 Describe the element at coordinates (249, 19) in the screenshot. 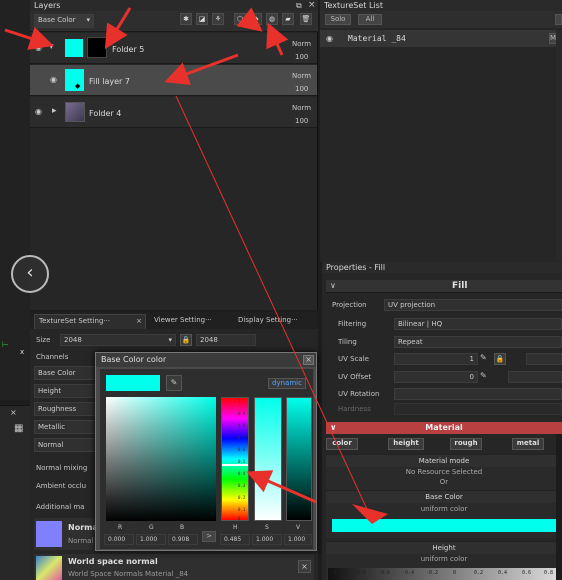

I see `arrow-to-toolbar` at that location.